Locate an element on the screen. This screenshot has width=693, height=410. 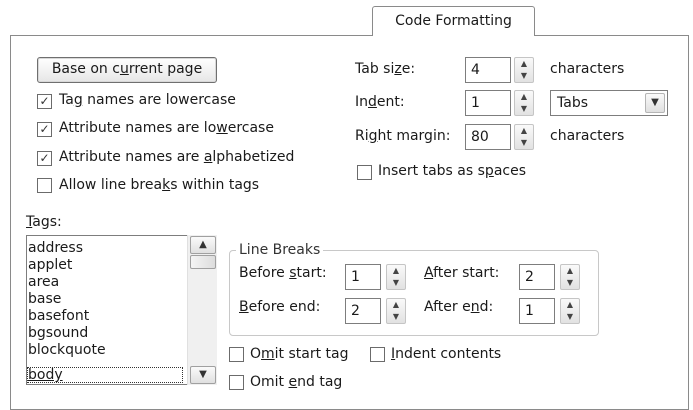
indent-spinner: ▲ ▼ is located at coordinates (524, 103).